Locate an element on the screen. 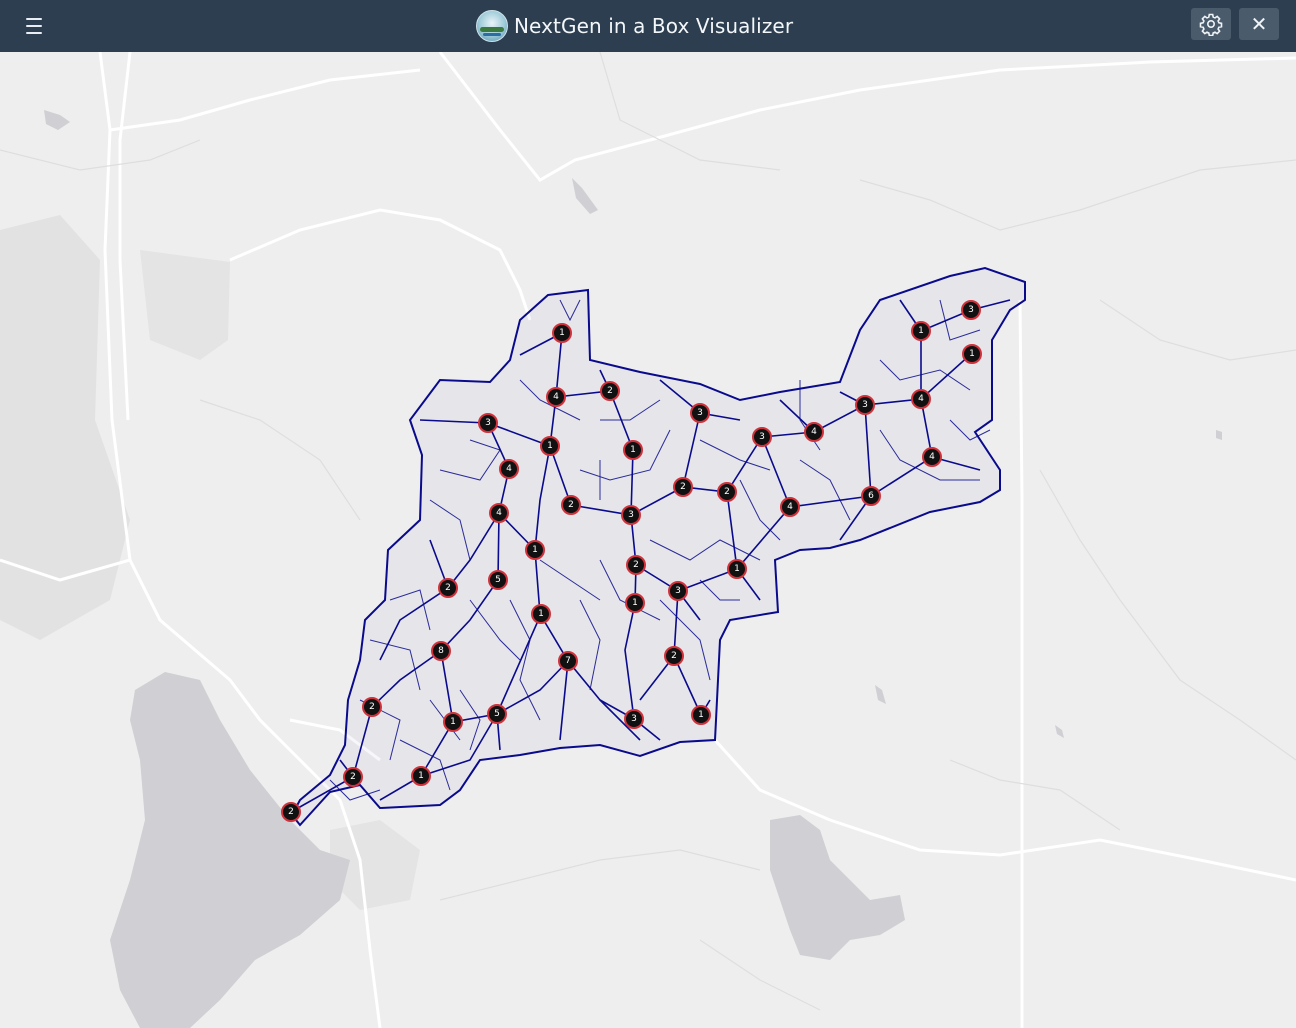 This screenshot has width=1296, height=1028. cluster-marker: 6 is located at coordinates (871, 496).